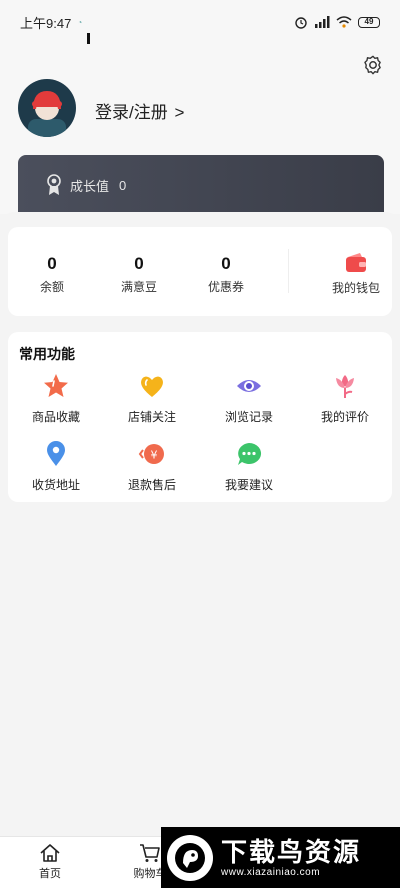  Describe the element at coordinates (50, 874) in the screenshot. I see `tab-home-label: 首页` at that location.